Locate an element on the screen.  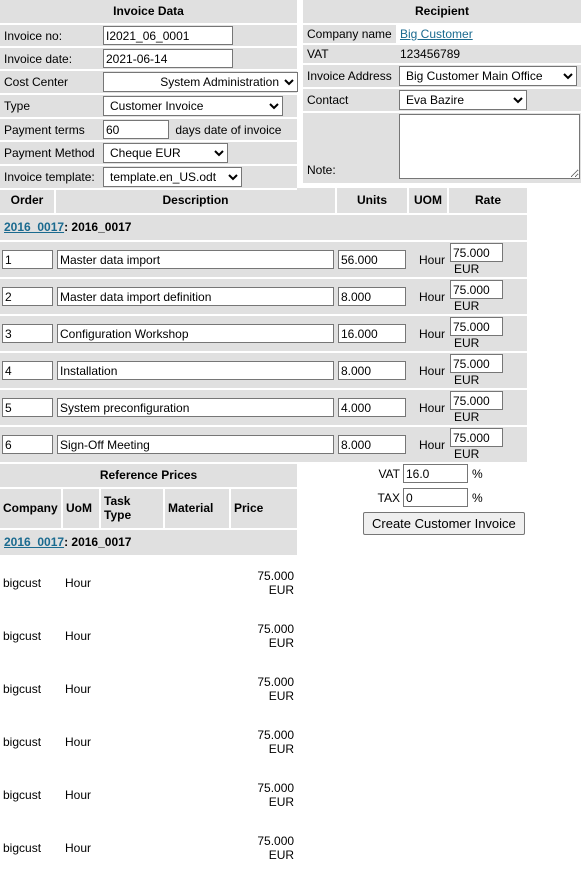
company-name-link: Big Customer is located at coordinates (436, 34).